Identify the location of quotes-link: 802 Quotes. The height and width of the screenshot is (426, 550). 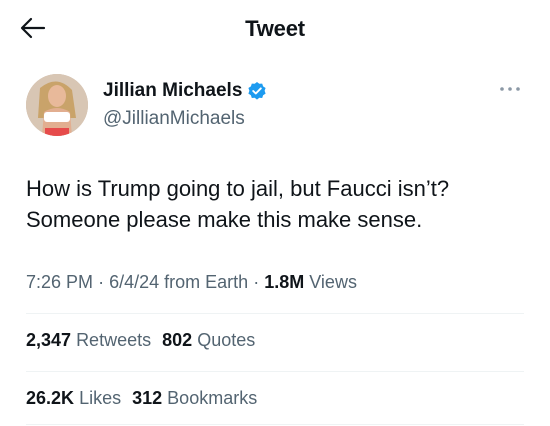
(208, 340).